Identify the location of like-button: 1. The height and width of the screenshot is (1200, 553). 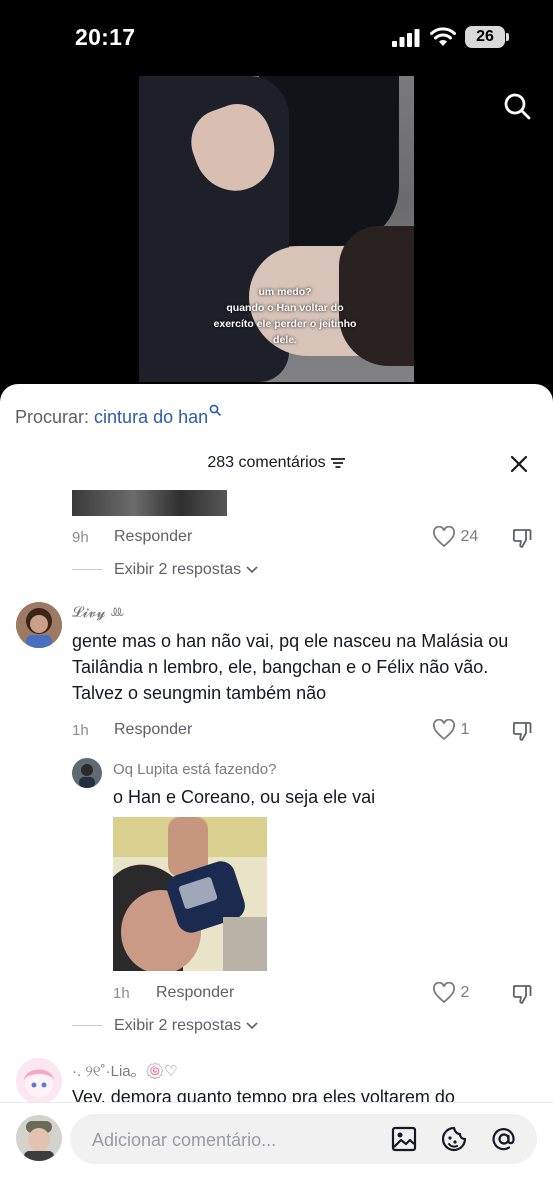
(451, 729).